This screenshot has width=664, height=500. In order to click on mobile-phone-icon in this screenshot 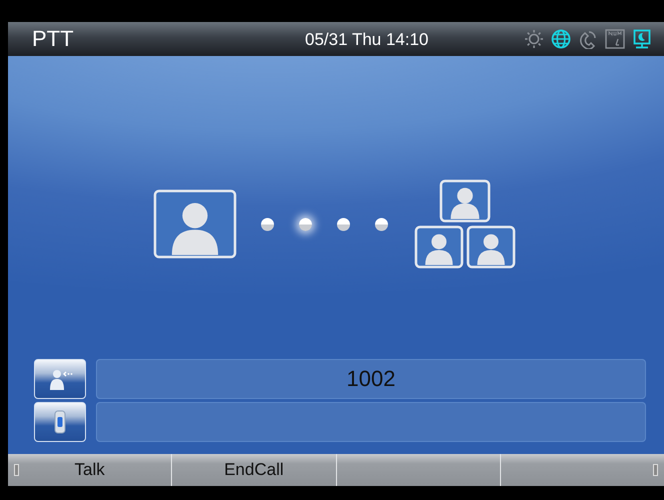, I will do `click(60, 422)`.